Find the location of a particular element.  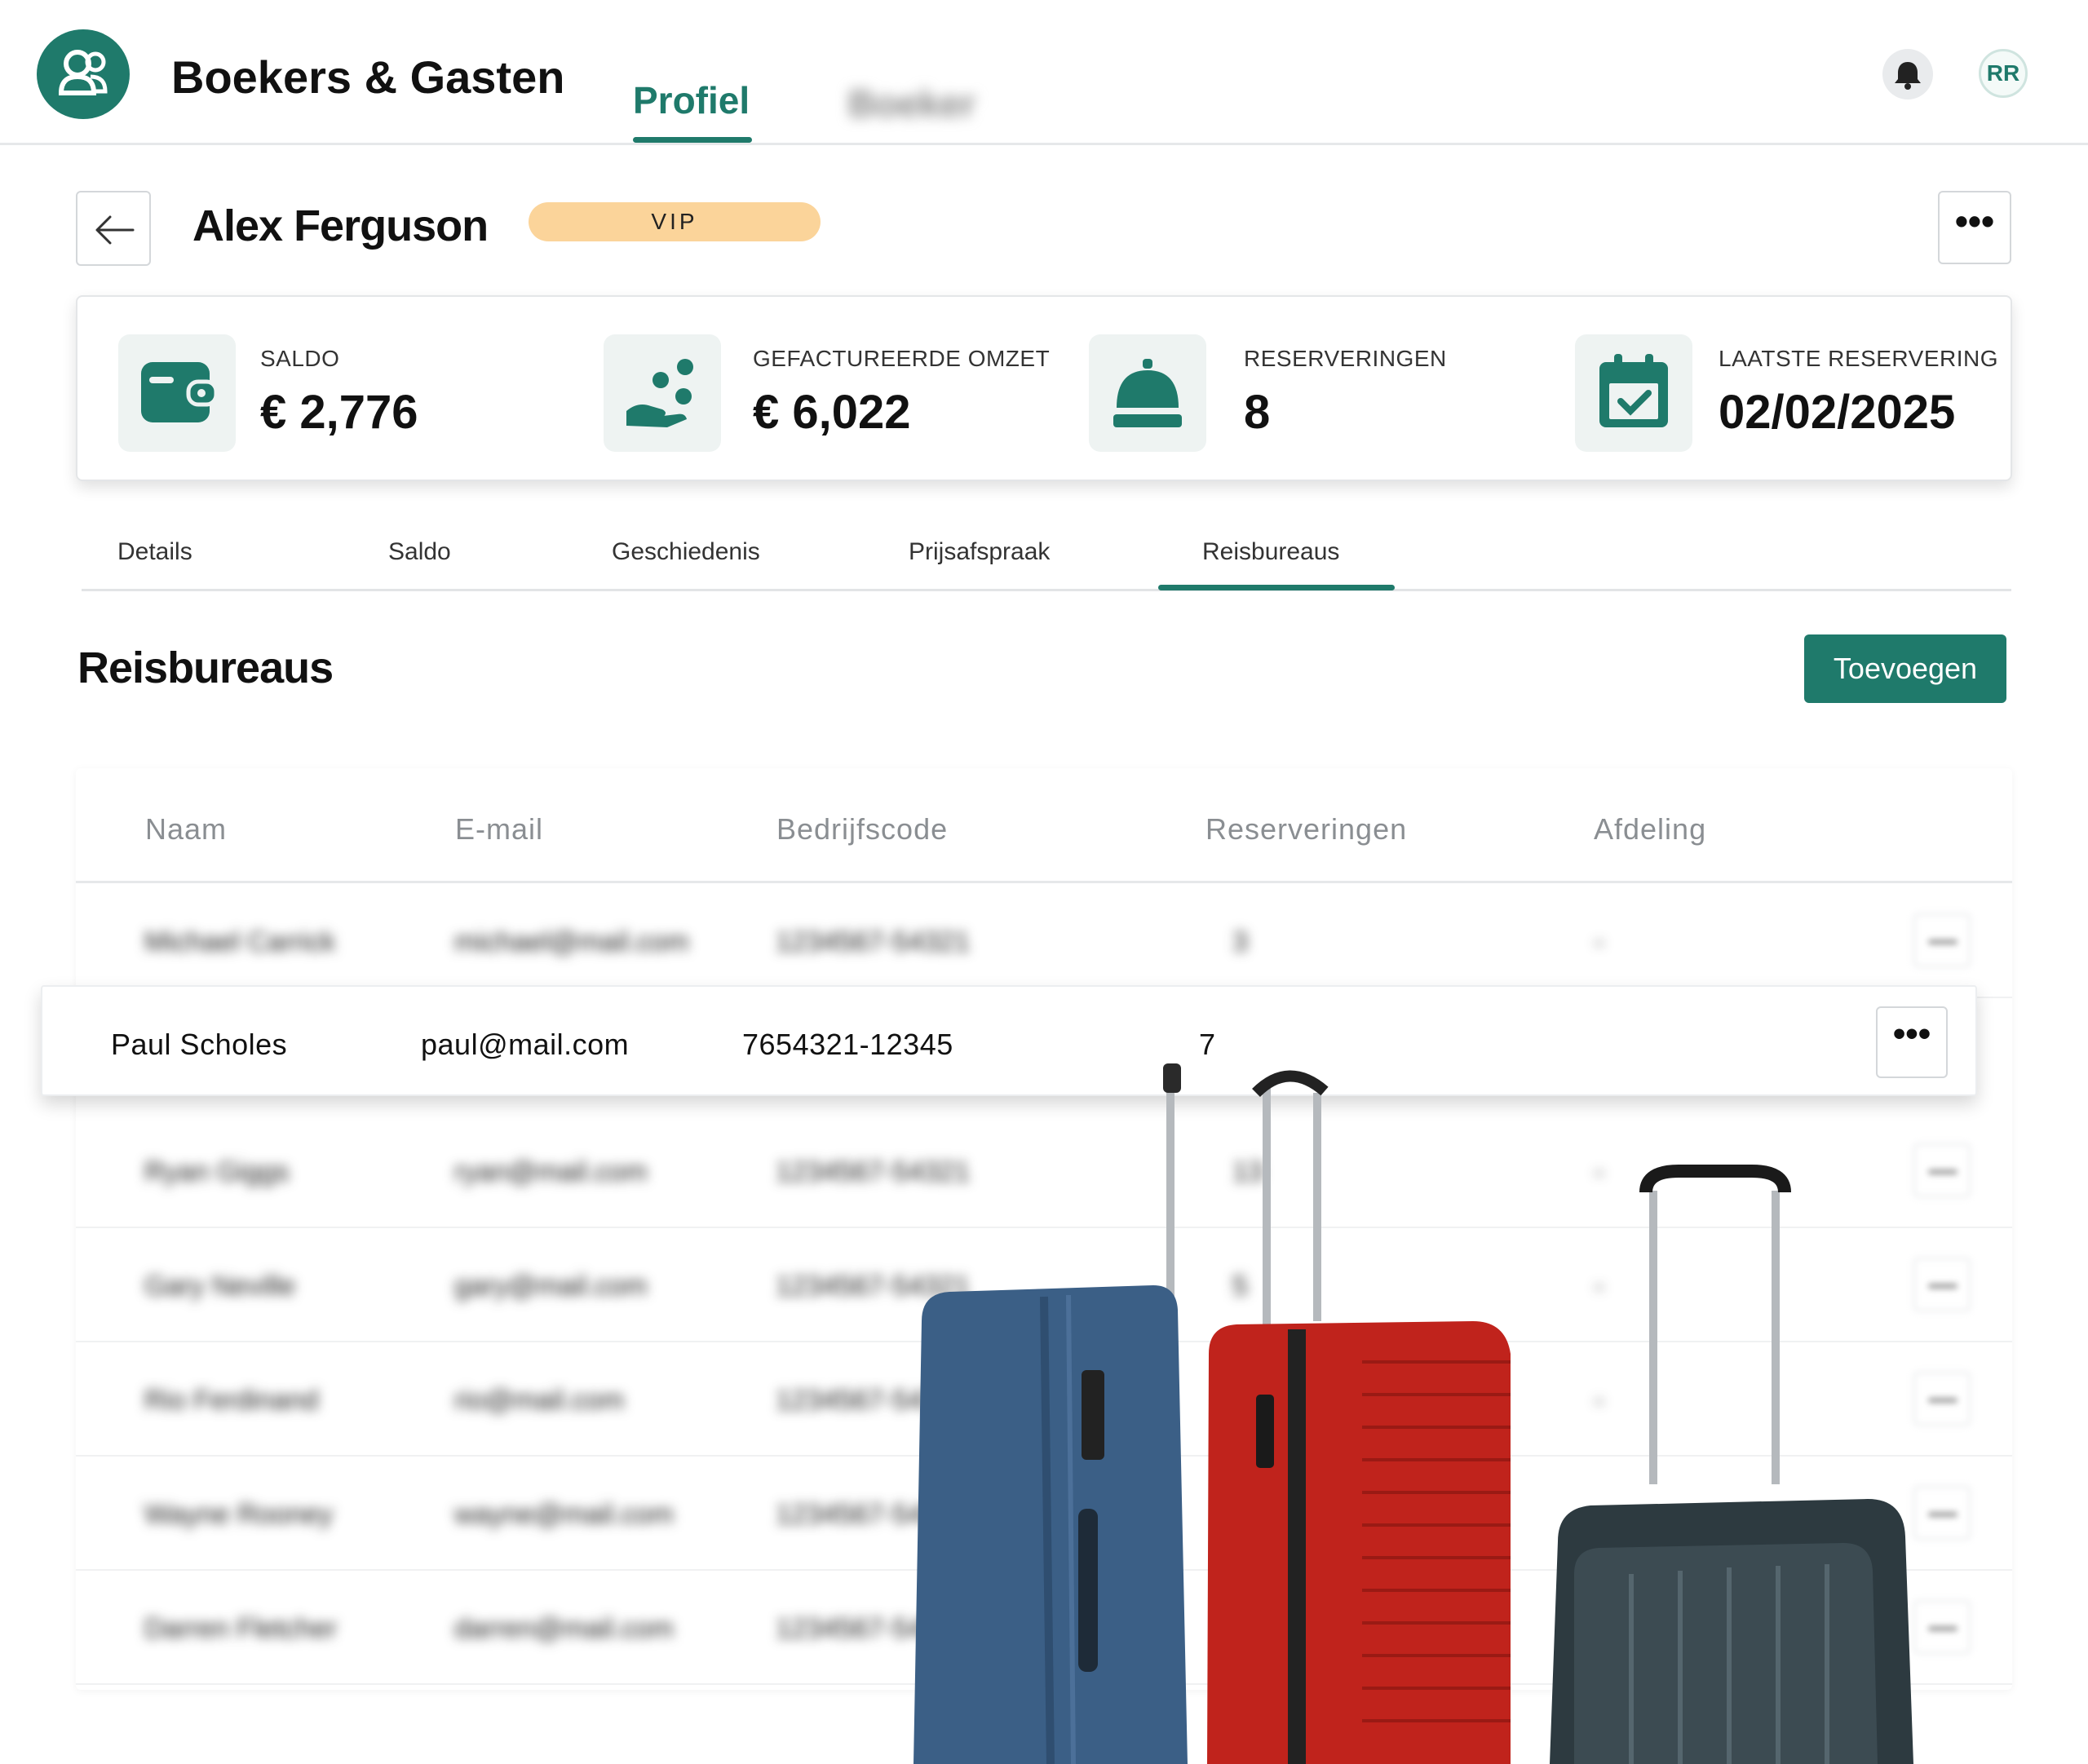

cell-email: gary@mail.com is located at coordinates (551, 1286).